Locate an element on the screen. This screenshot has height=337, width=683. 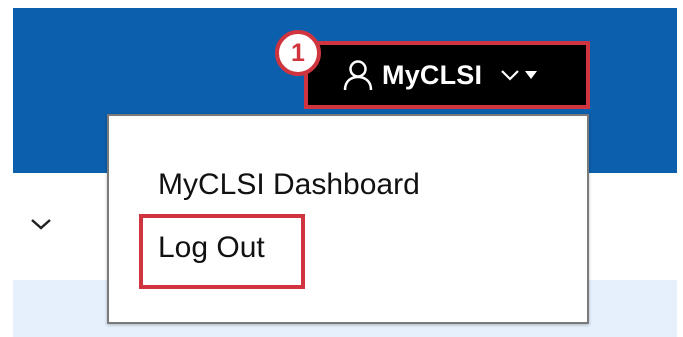
user-icon is located at coordinates (358, 75).